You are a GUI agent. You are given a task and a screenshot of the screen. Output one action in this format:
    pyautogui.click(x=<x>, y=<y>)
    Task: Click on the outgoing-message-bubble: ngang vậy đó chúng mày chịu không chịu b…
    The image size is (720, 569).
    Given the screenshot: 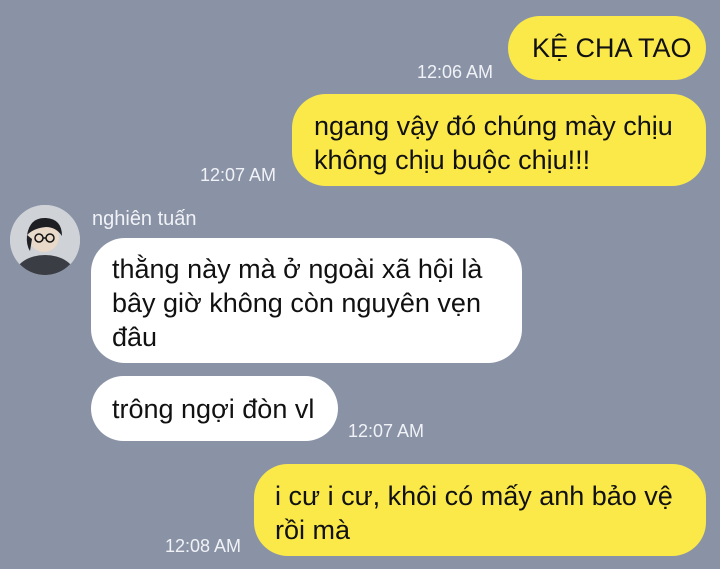 What is the action you would take?
    pyautogui.click(x=499, y=140)
    